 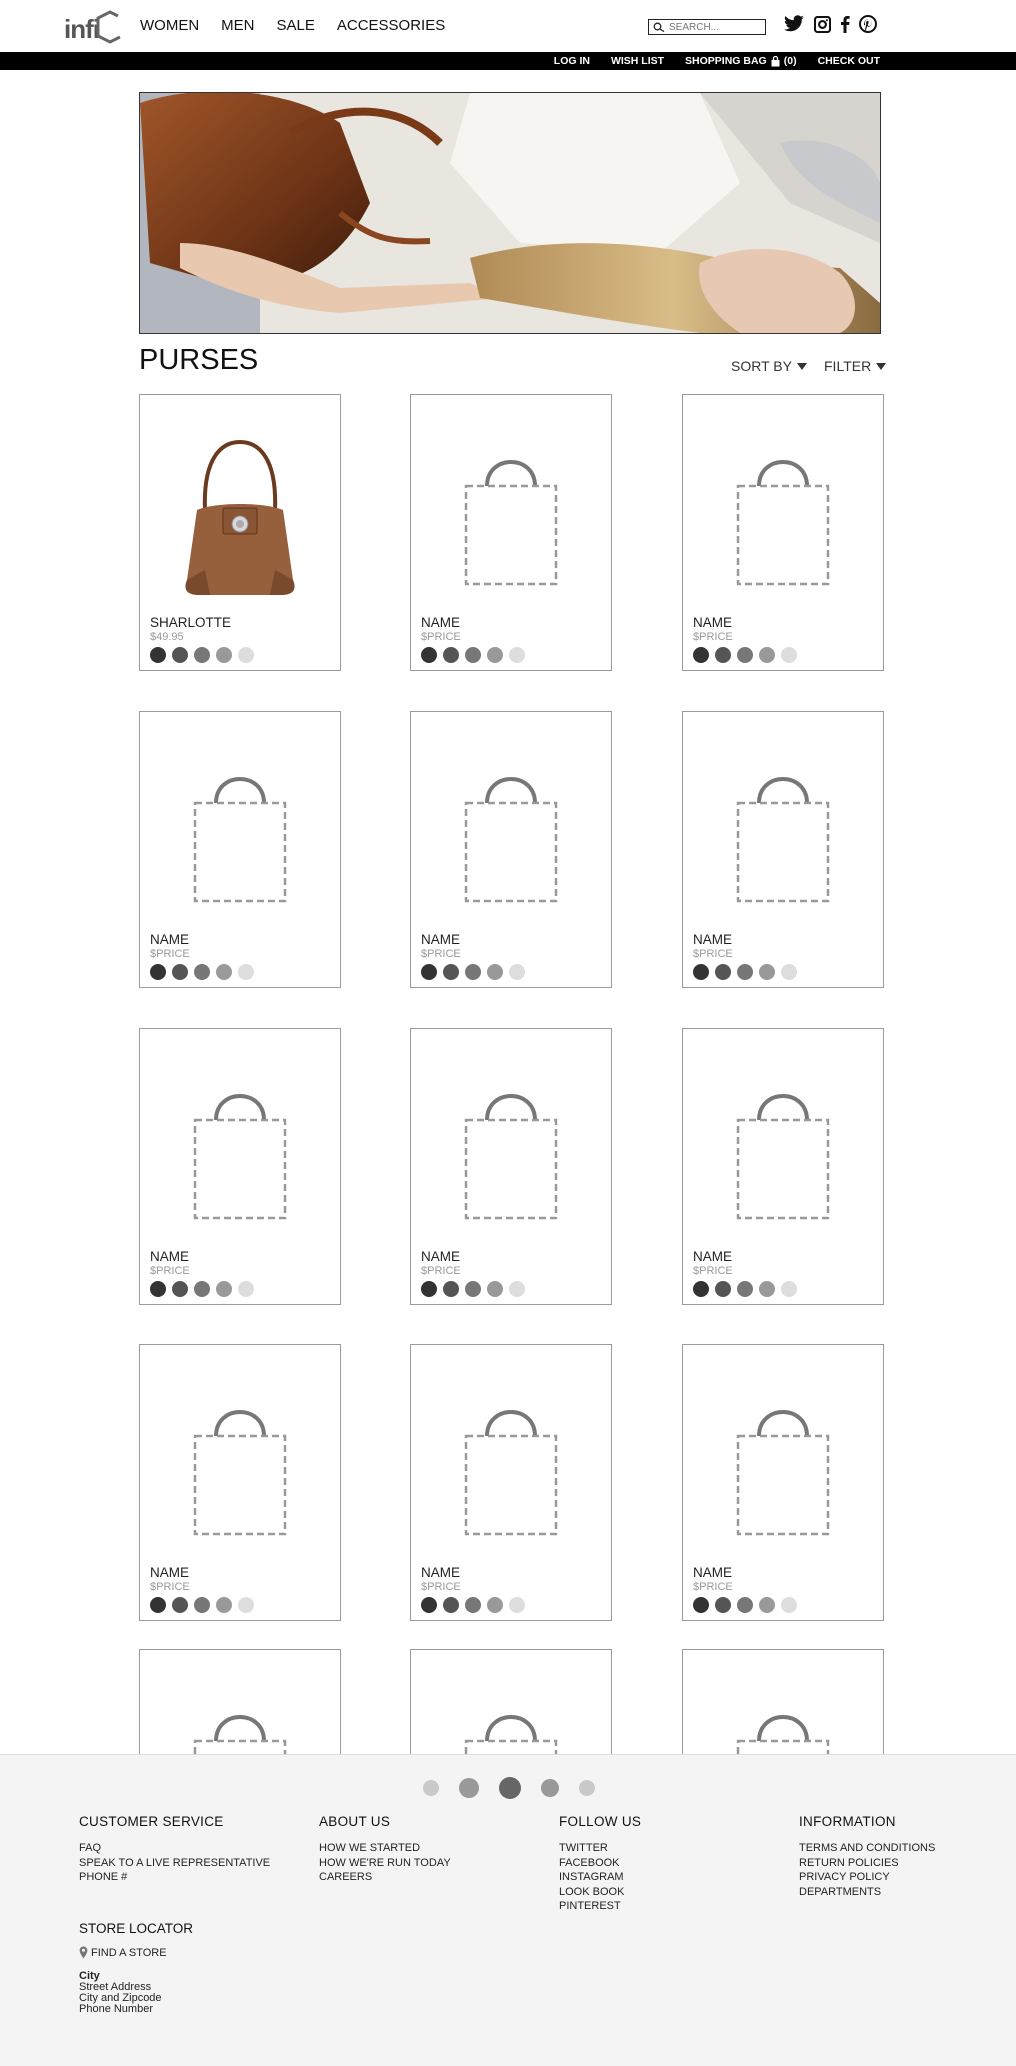 I want to click on sort-by-dropdown: SORT BY, so click(x=769, y=366).